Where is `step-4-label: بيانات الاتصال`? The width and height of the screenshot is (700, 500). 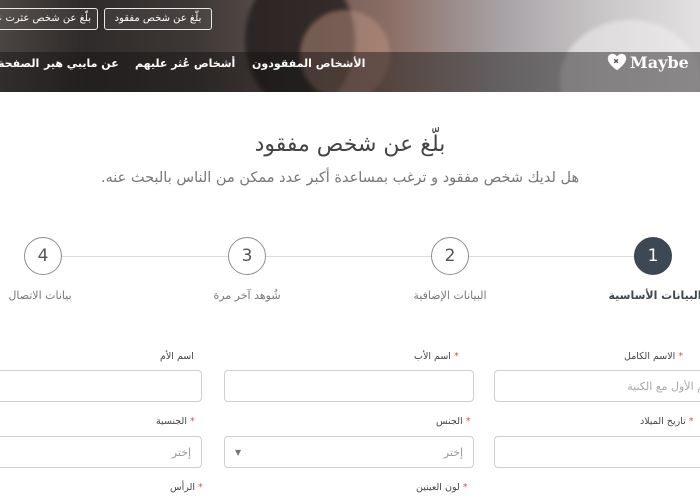 step-4-label: بيانات الاتصال is located at coordinates (40, 295).